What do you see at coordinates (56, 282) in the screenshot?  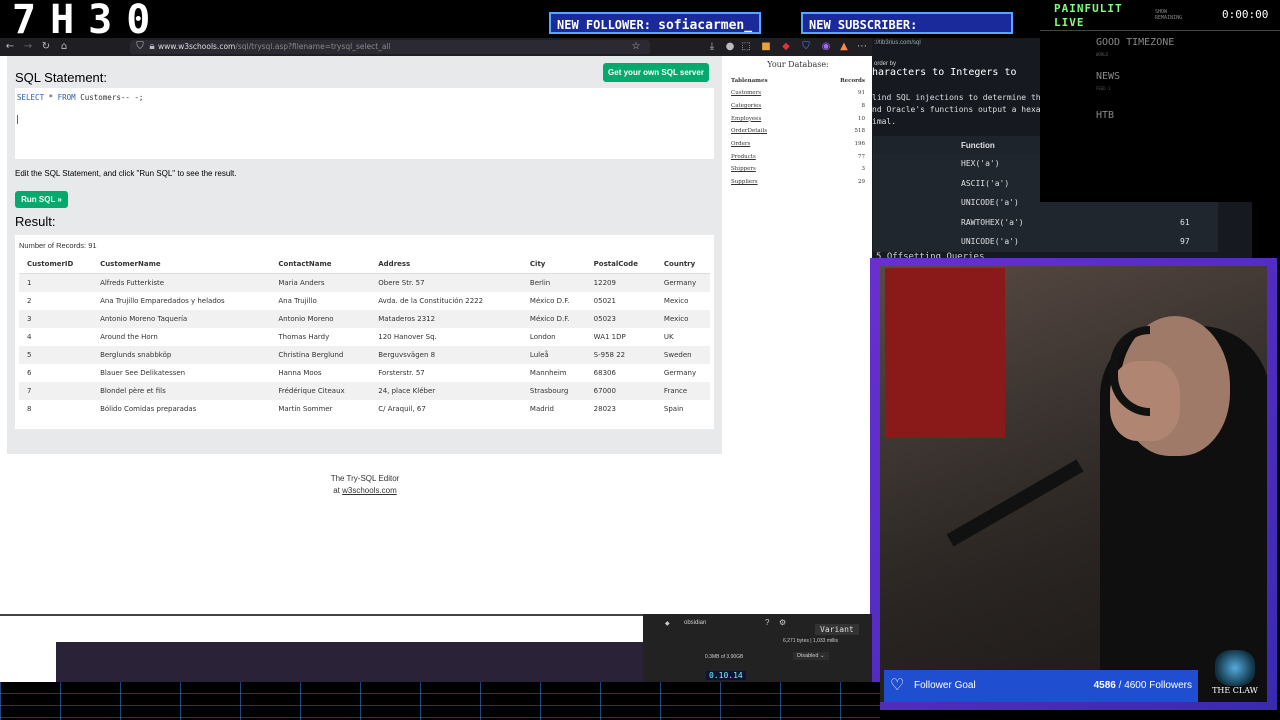 I see `table-cell: 1` at bounding box center [56, 282].